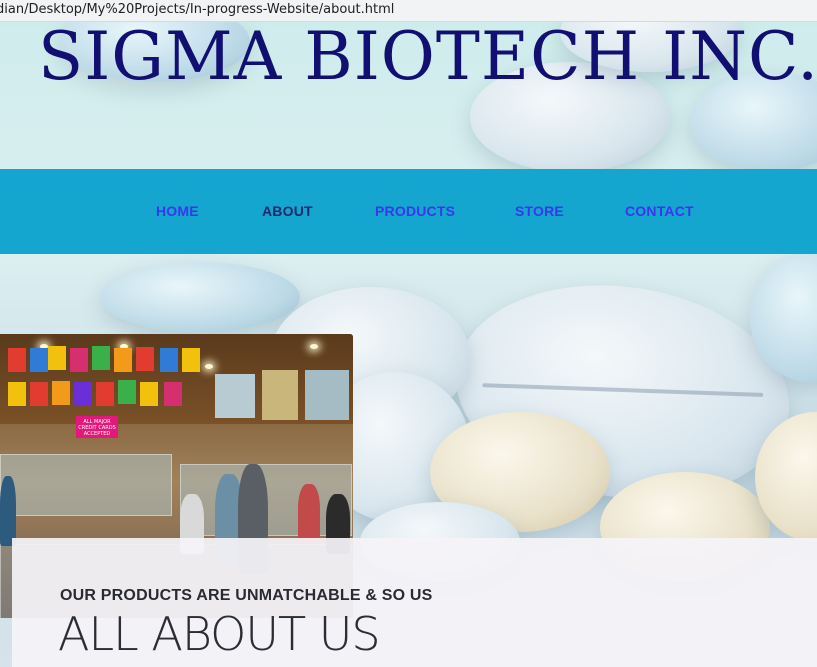  What do you see at coordinates (415, 211) in the screenshot?
I see `nav-products: PRODUCTS` at bounding box center [415, 211].